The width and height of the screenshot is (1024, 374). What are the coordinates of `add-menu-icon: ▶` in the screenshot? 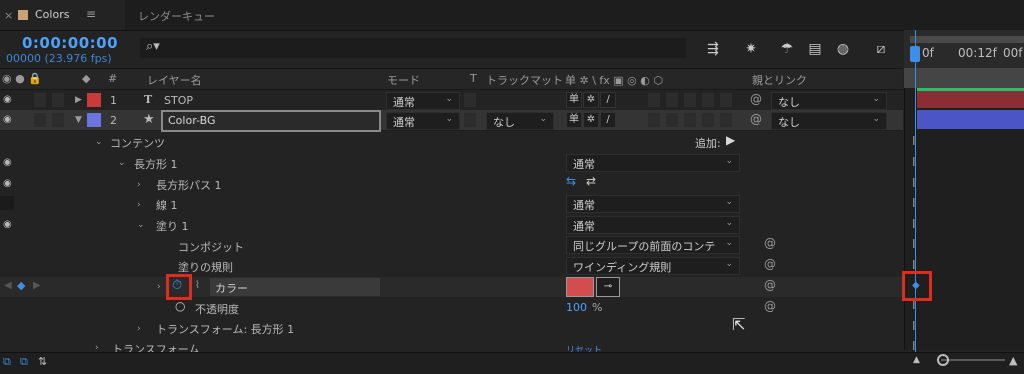 It's located at (730, 140).